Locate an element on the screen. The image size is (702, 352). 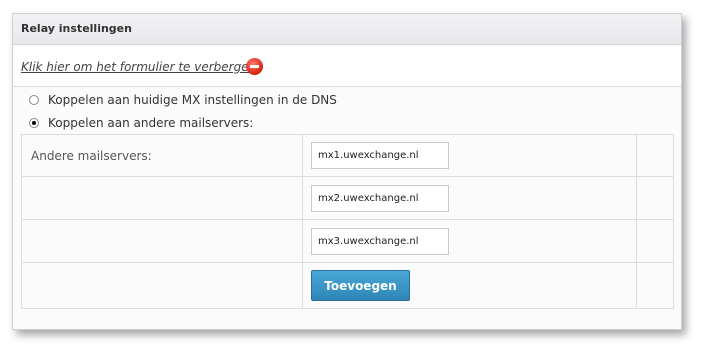
panel-title: Relay instellingen is located at coordinates (76, 28).